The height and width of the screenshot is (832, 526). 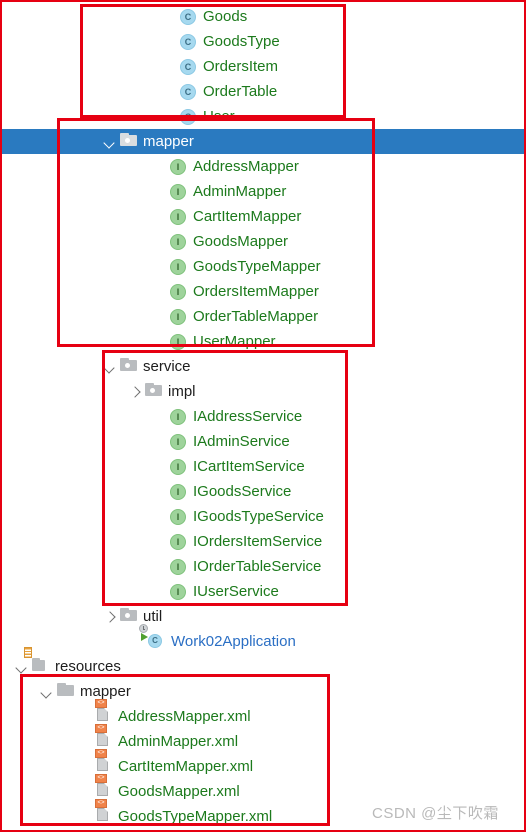 I want to click on tree-row: I CartItemMapper, so click(x=263, y=216).